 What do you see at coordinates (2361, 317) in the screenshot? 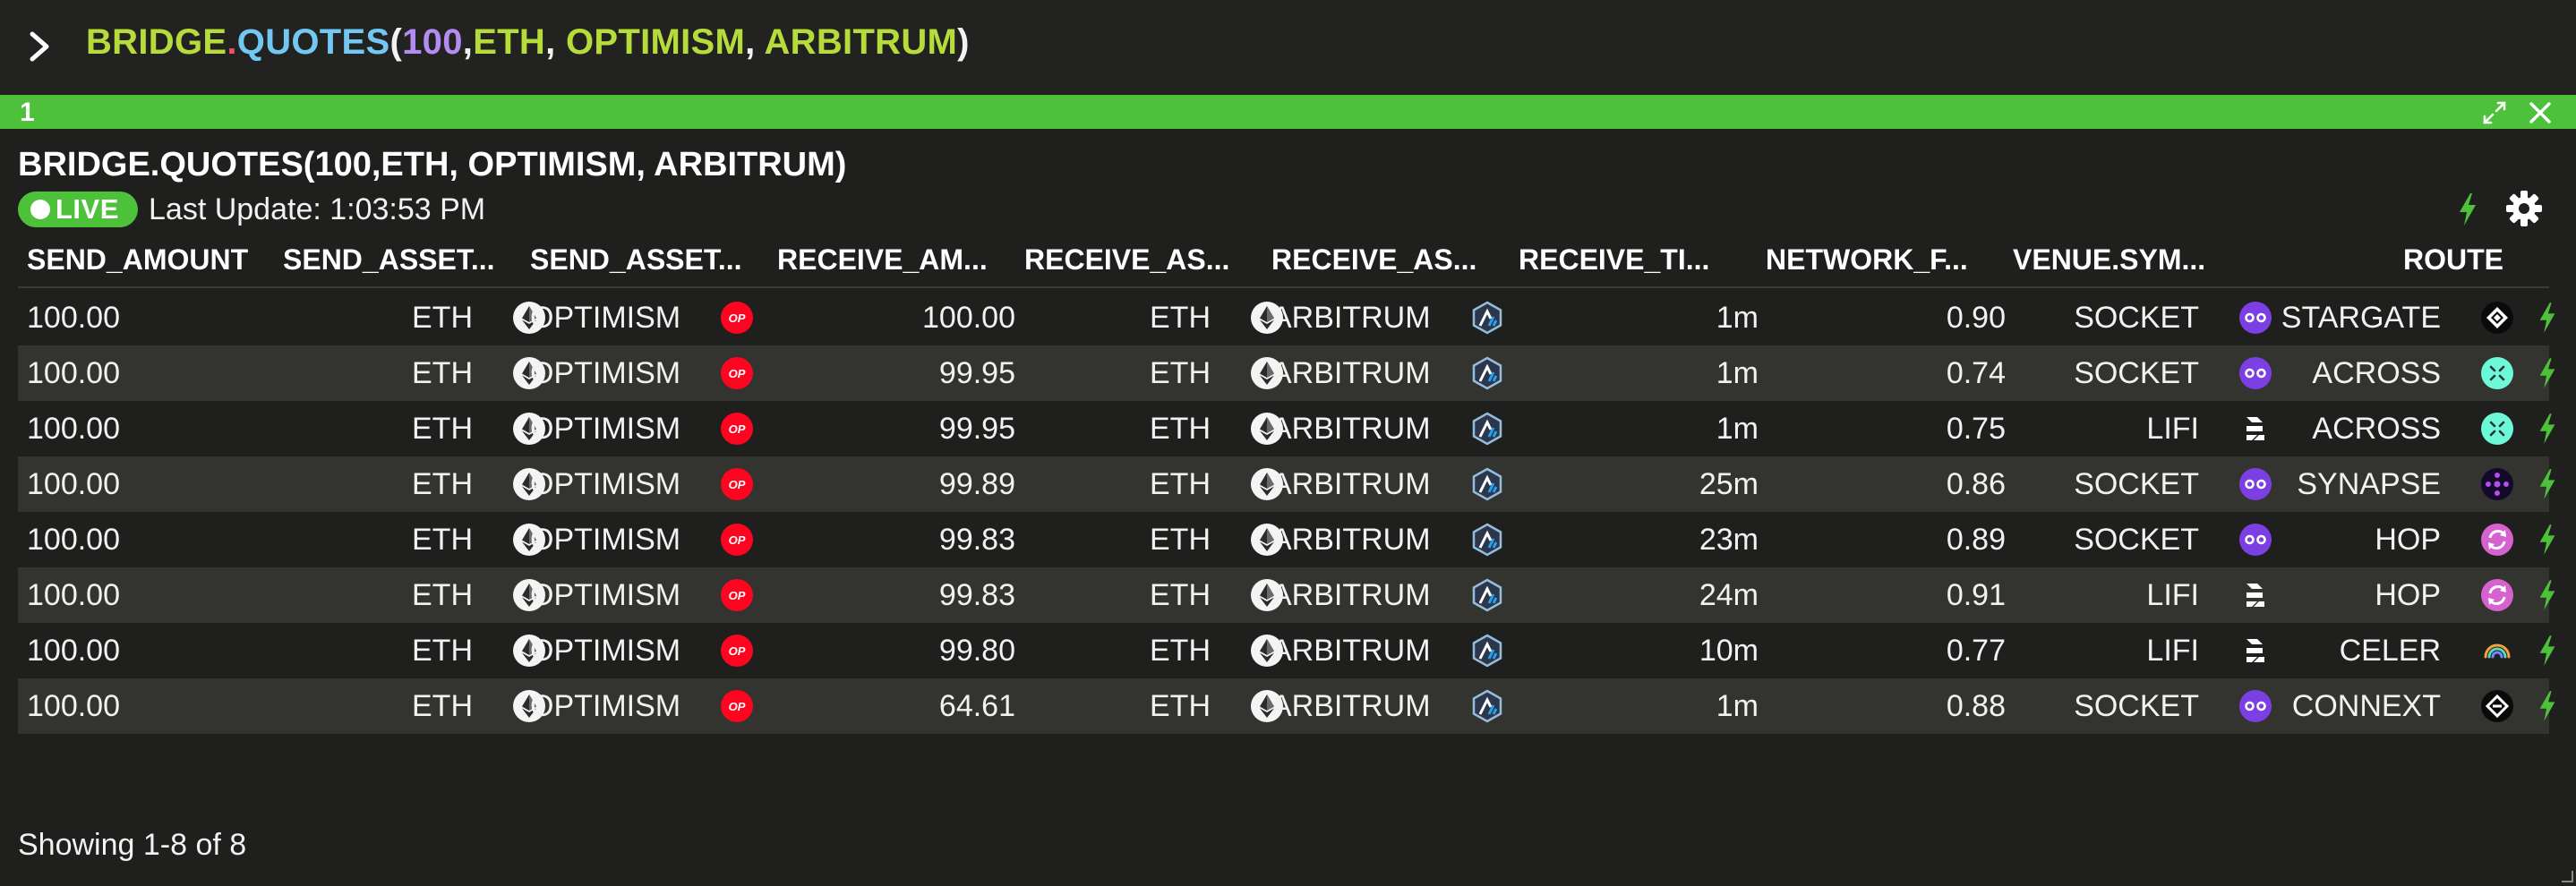
I see `route-value: STARGATE` at bounding box center [2361, 317].